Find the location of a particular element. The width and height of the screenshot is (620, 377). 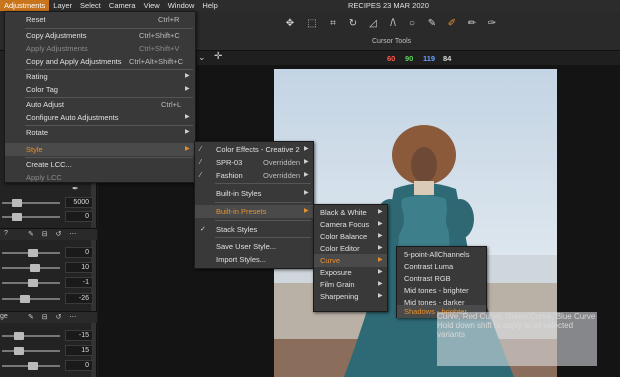

keystone-icon: ◿ is located at coordinates (373, 24).